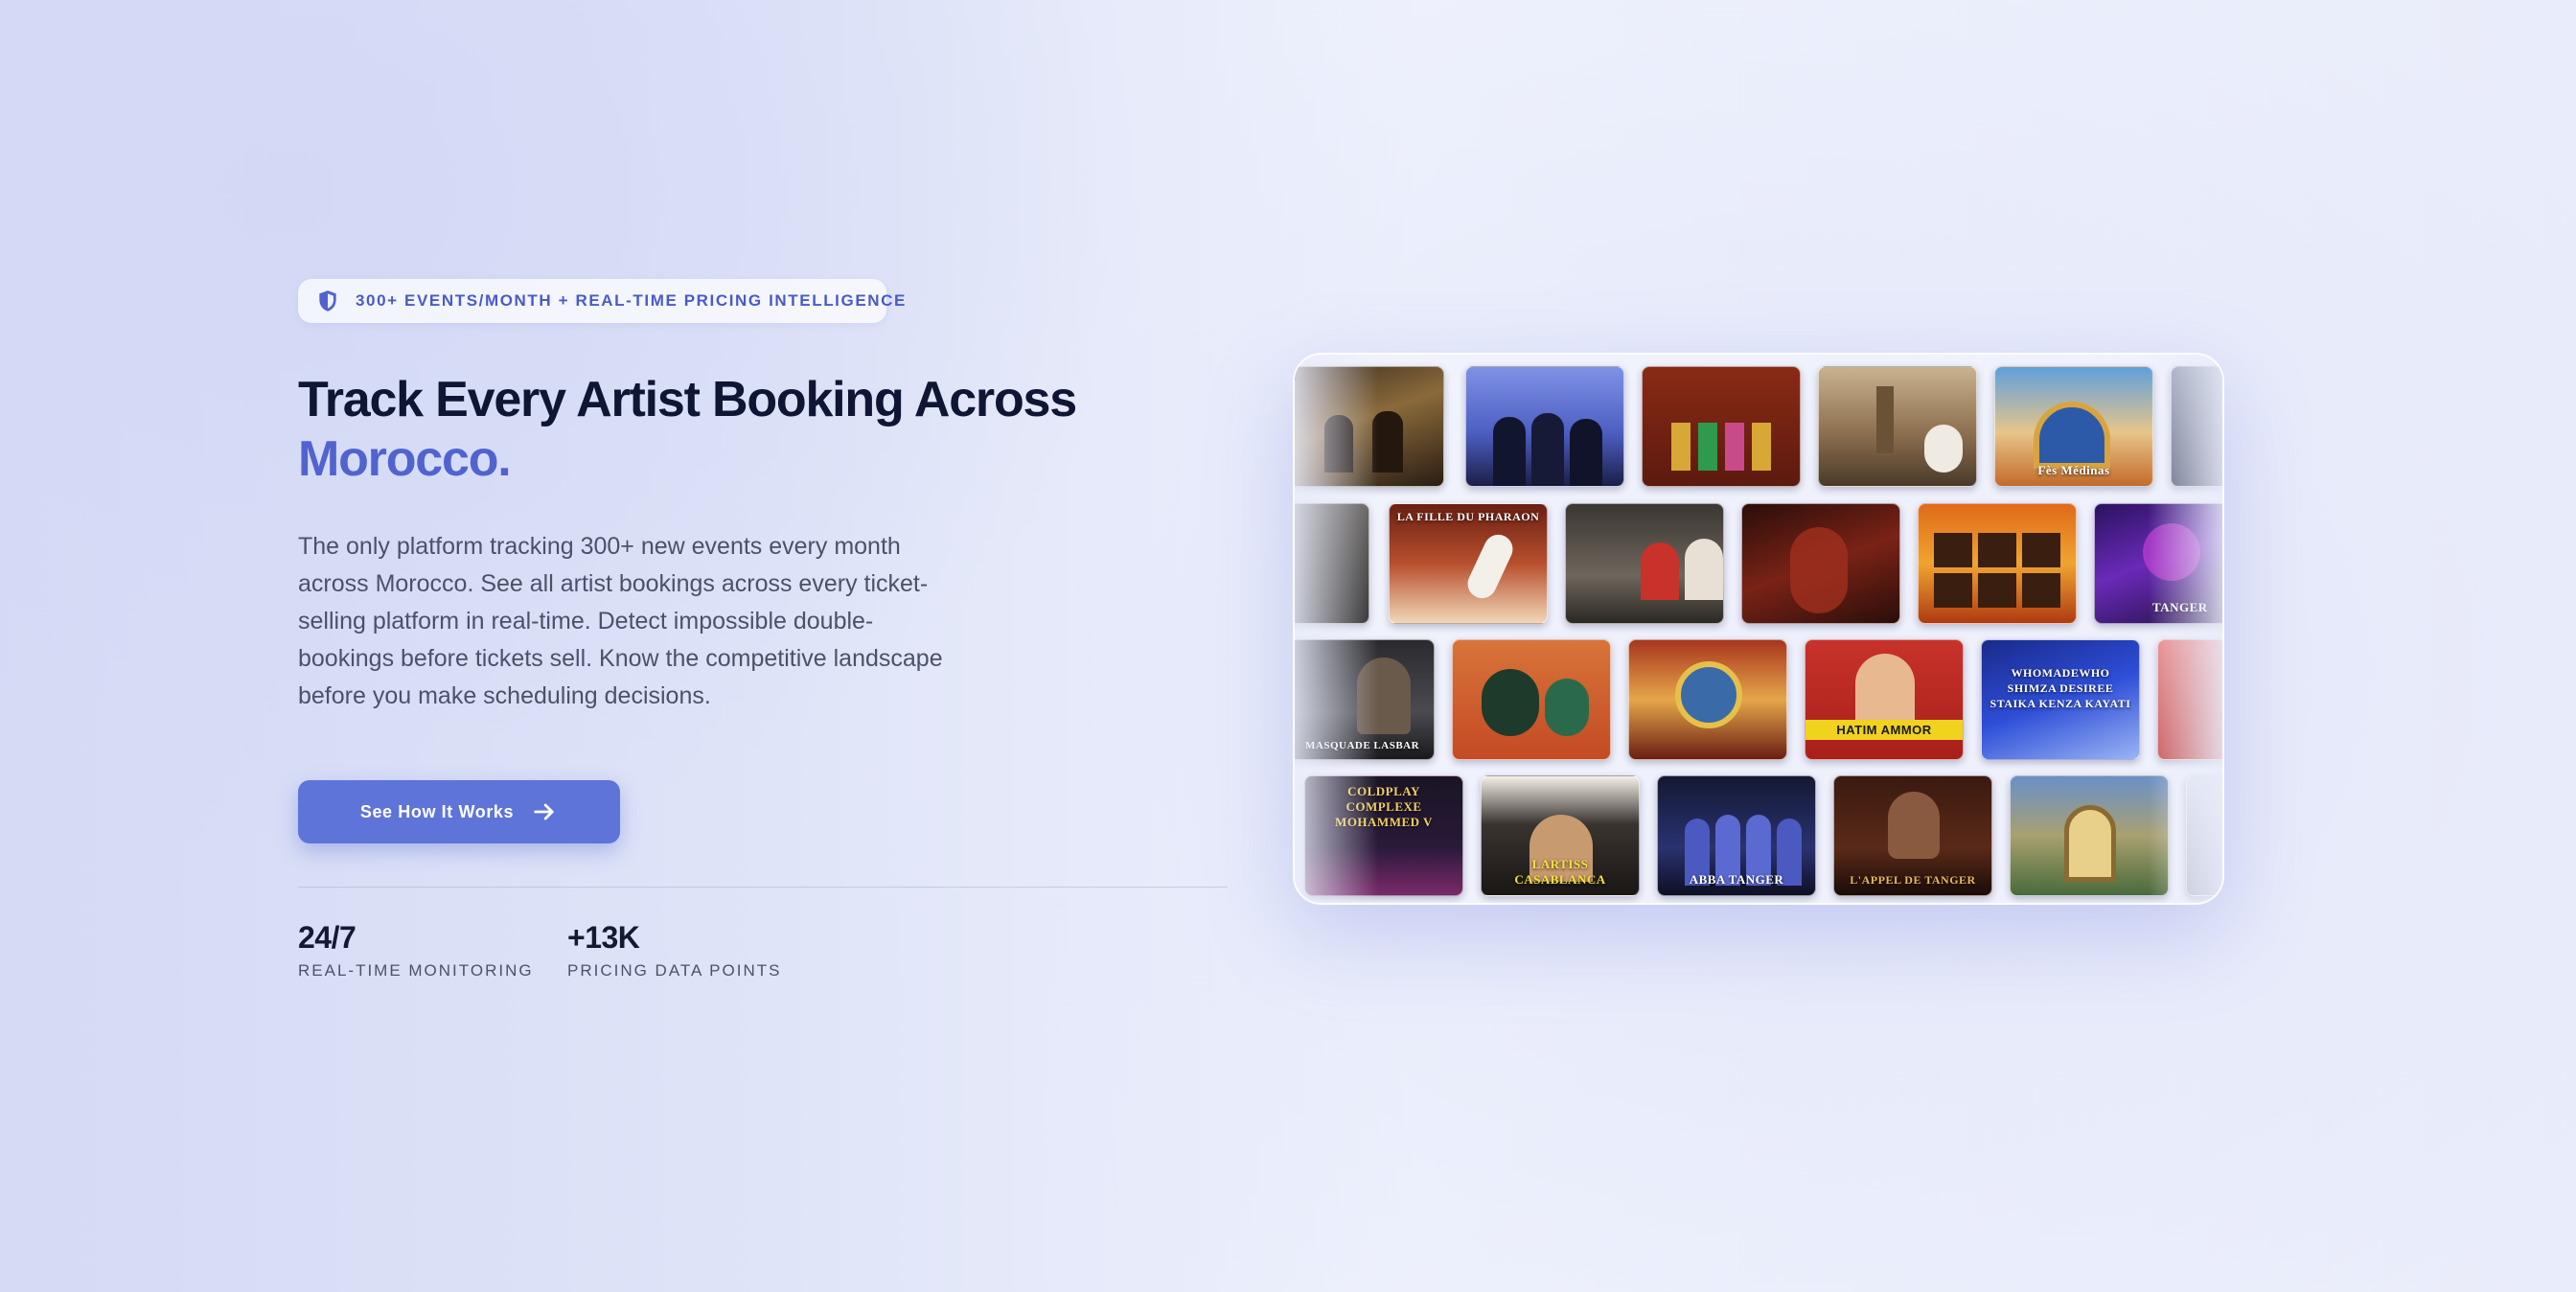  I want to click on poster-caption: Fès Médinas, so click(2073, 470).